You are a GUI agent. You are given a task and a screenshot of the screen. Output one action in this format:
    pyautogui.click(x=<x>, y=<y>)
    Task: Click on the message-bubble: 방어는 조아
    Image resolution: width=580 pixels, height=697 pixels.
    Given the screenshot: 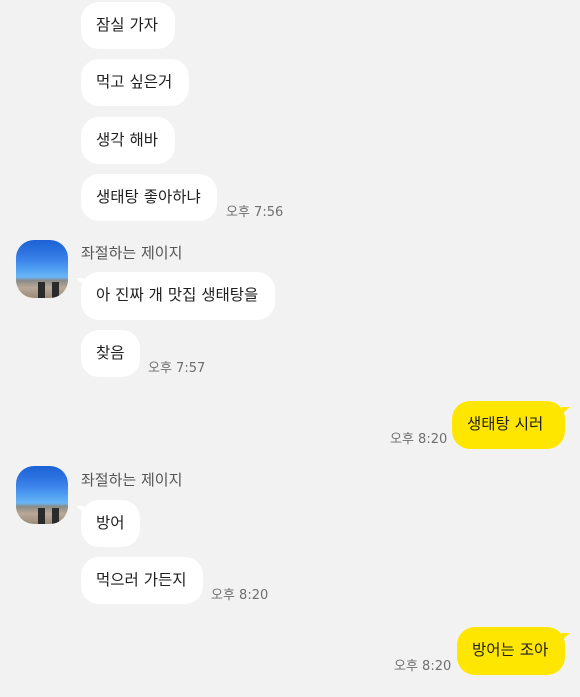 What is the action you would take?
    pyautogui.click(x=513, y=651)
    